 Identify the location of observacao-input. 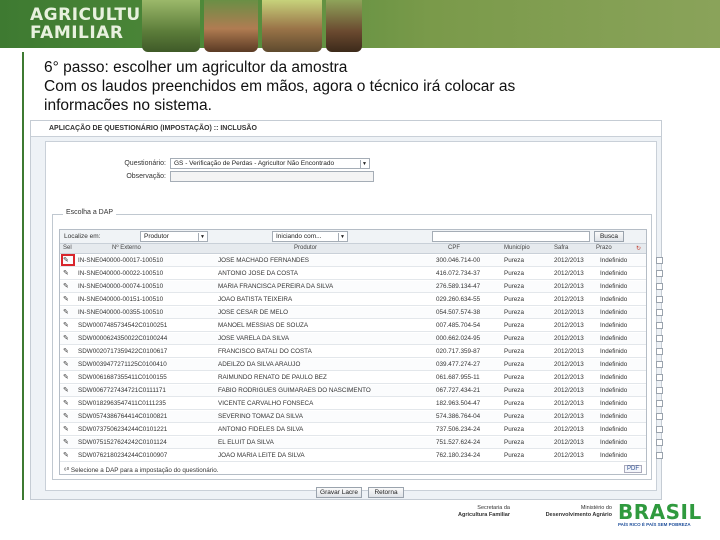
(272, 176).